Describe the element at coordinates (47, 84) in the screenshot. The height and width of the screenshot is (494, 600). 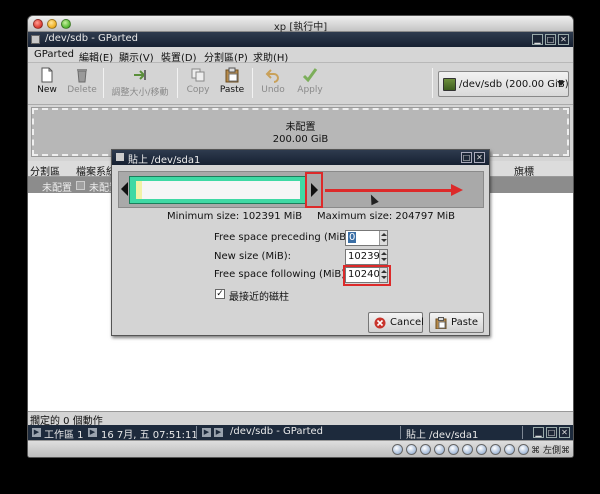
I see `new-button: New` at that location.